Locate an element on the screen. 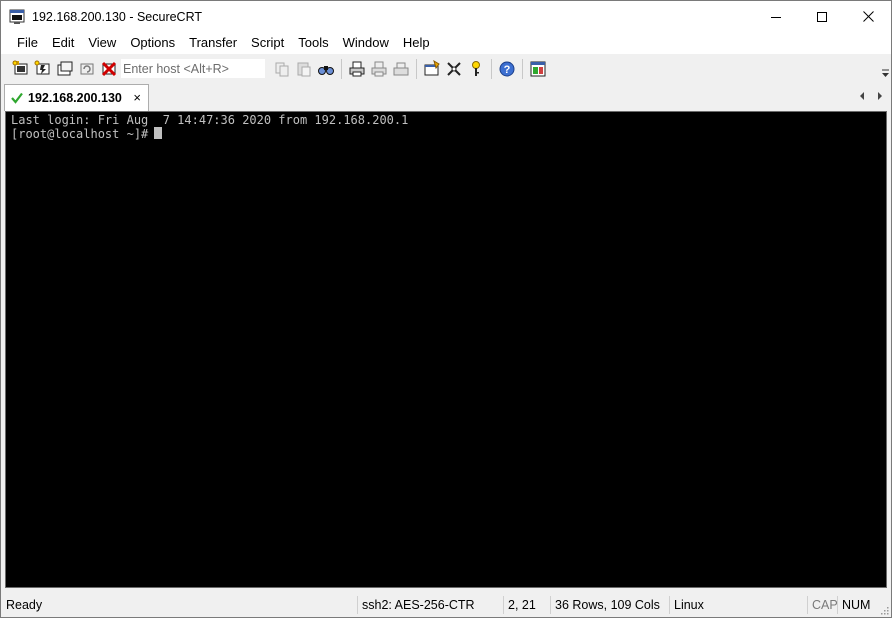 The width and height of the screenshot is (892, 618). help-icon: ? is located at coordinates (507, 68).